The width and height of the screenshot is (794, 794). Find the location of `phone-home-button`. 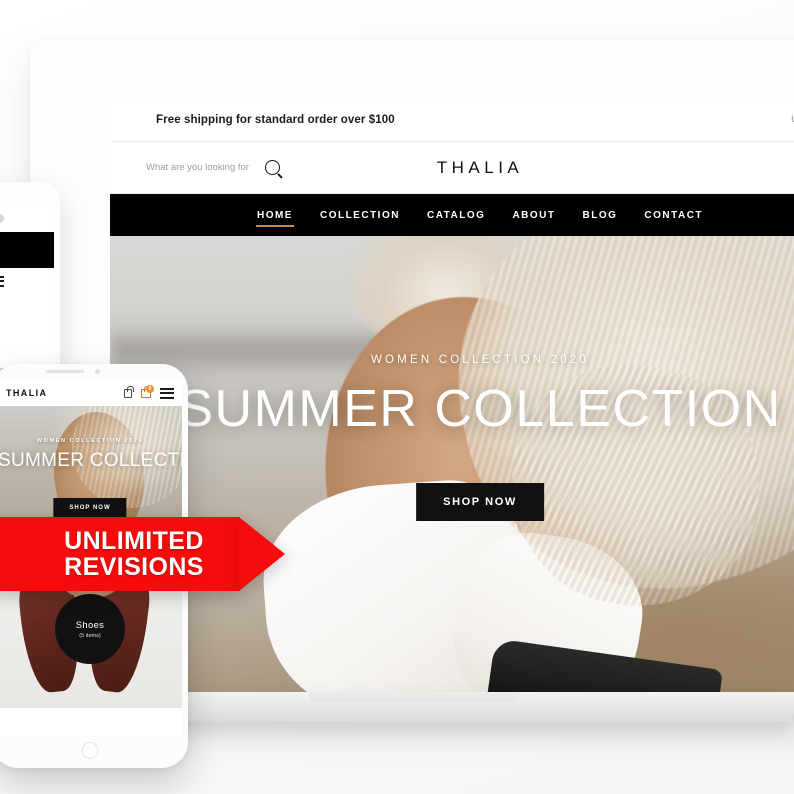

phone-home-button is located at coordinates (90, 750).